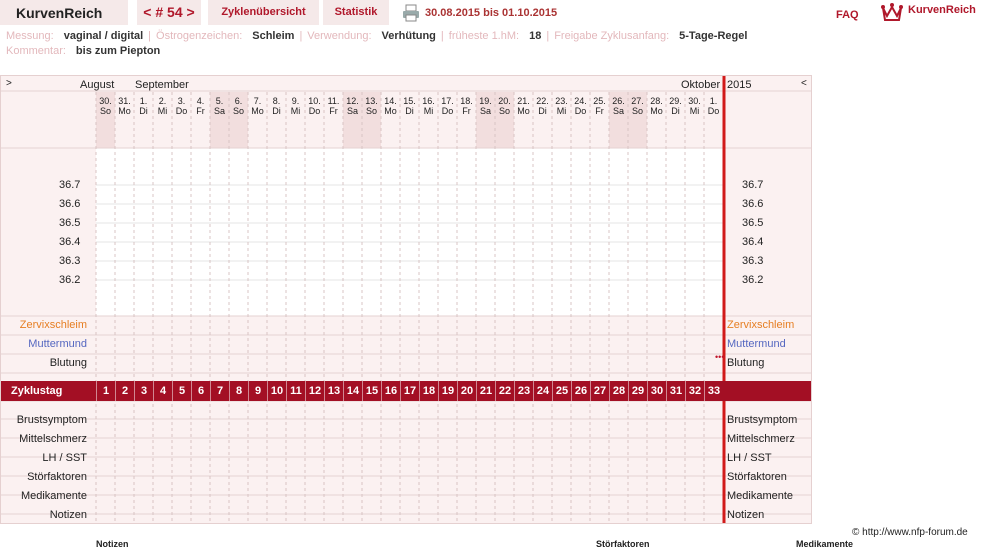 Image resolution: width=981 pixels, height=549 pixels. Describe the element at coordinates (200, 106) in the screenshot. I see `day-header: 4. Fr` at that location.